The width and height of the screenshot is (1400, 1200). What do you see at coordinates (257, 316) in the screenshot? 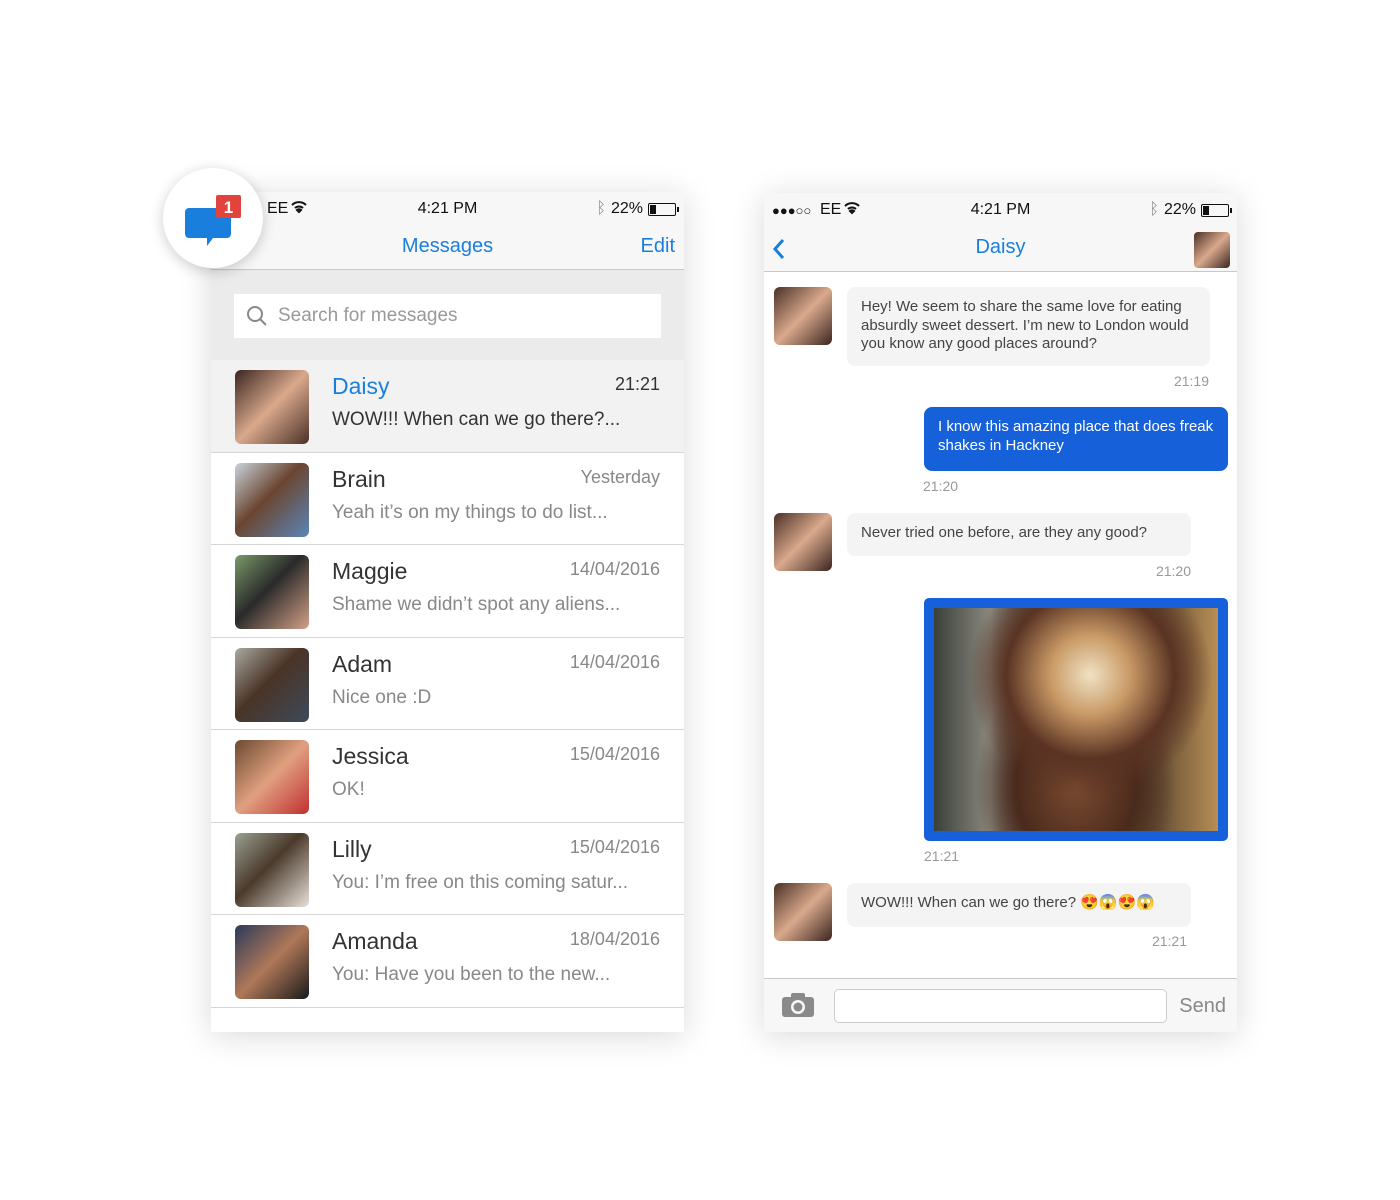
I see `search-icon` at bounding box center [257, 316].